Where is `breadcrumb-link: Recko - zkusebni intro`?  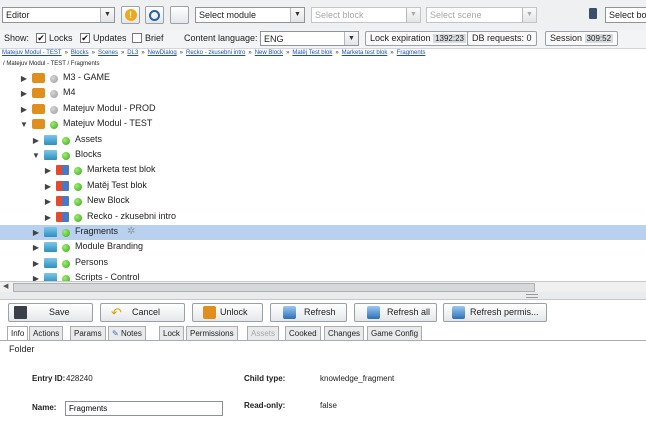 breadcrumb-link: Recko - zkusebni intro is located at coordinates (215, 53).